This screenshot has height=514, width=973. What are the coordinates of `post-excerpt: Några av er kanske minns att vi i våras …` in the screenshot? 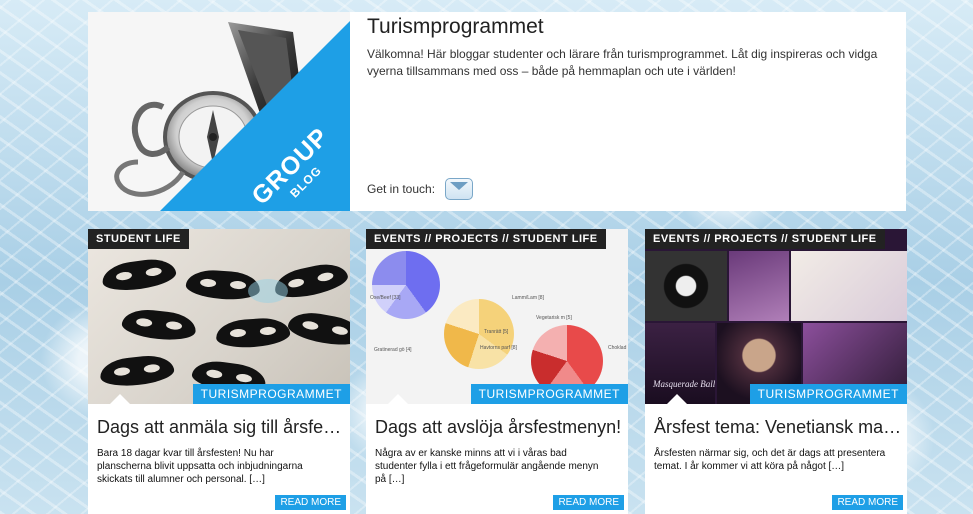 It's located at (487, 466).